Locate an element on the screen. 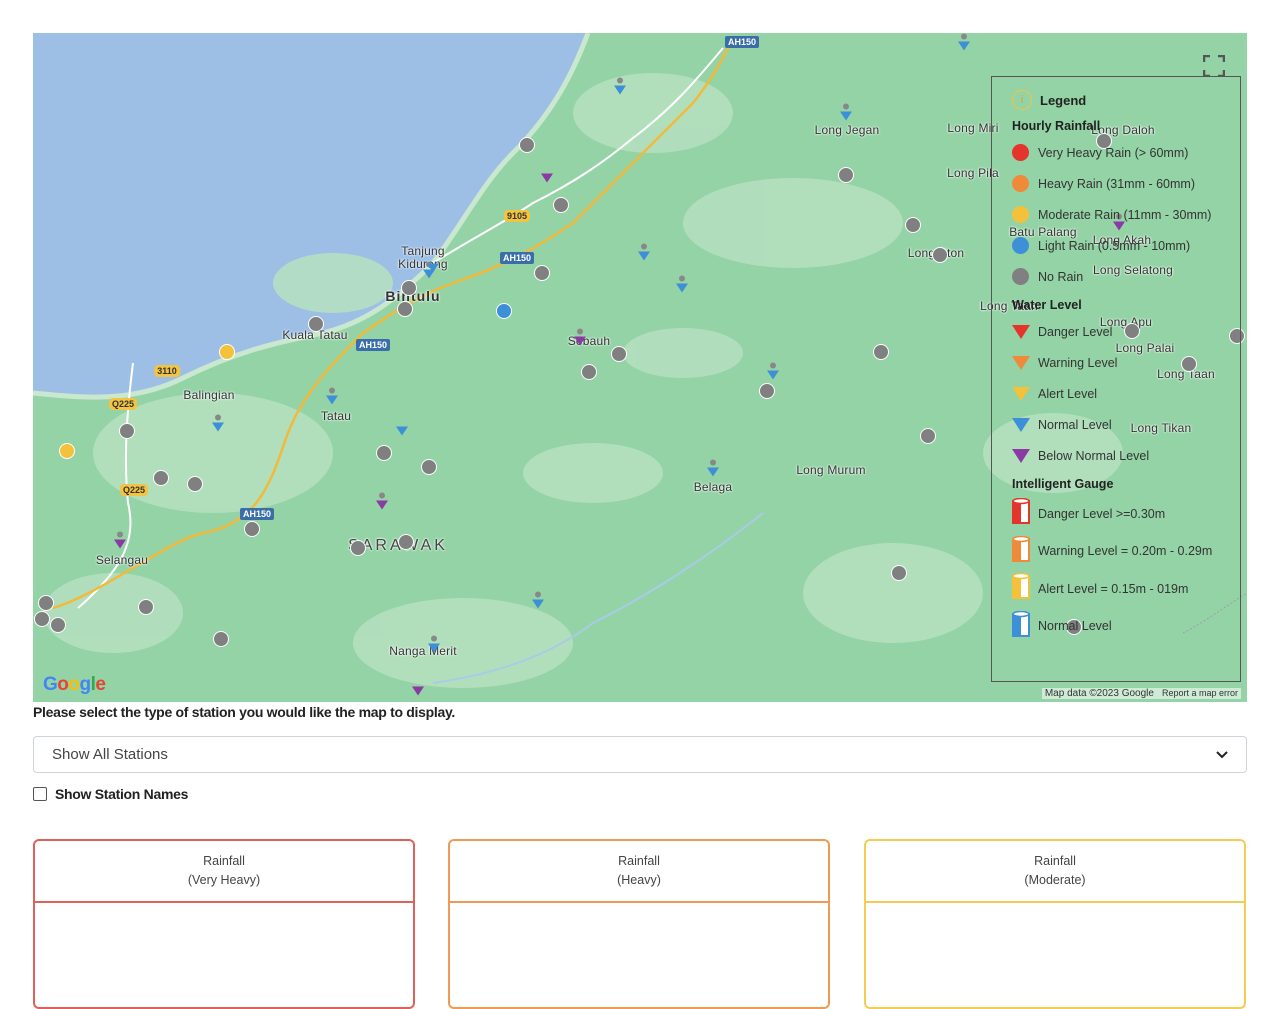  station-select-value: Show All Stations is located at coordinates (110, 754).